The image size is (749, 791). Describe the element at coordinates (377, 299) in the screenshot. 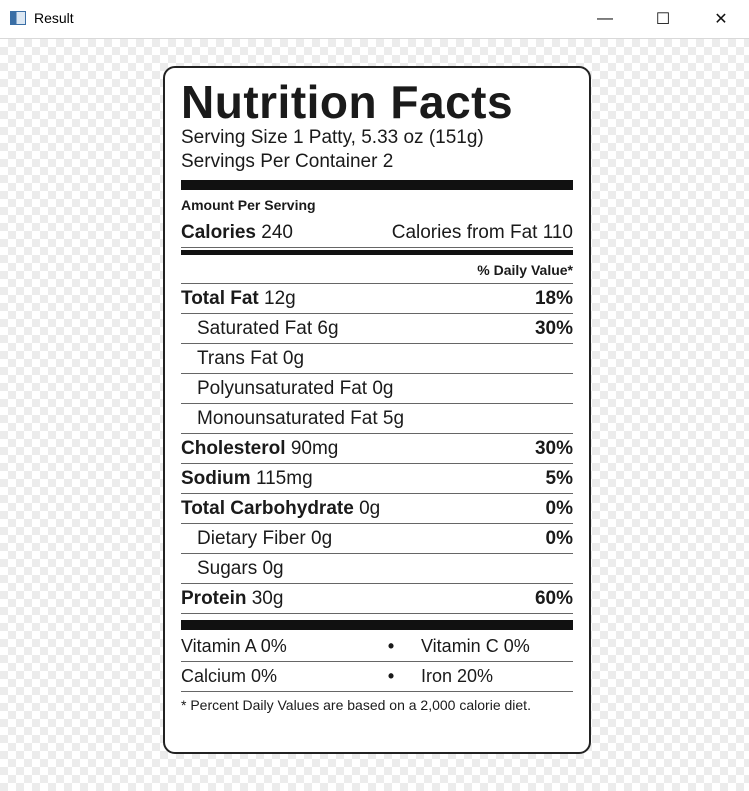

I see `nutrient-row: Total Fat 12g 18%` at that location.